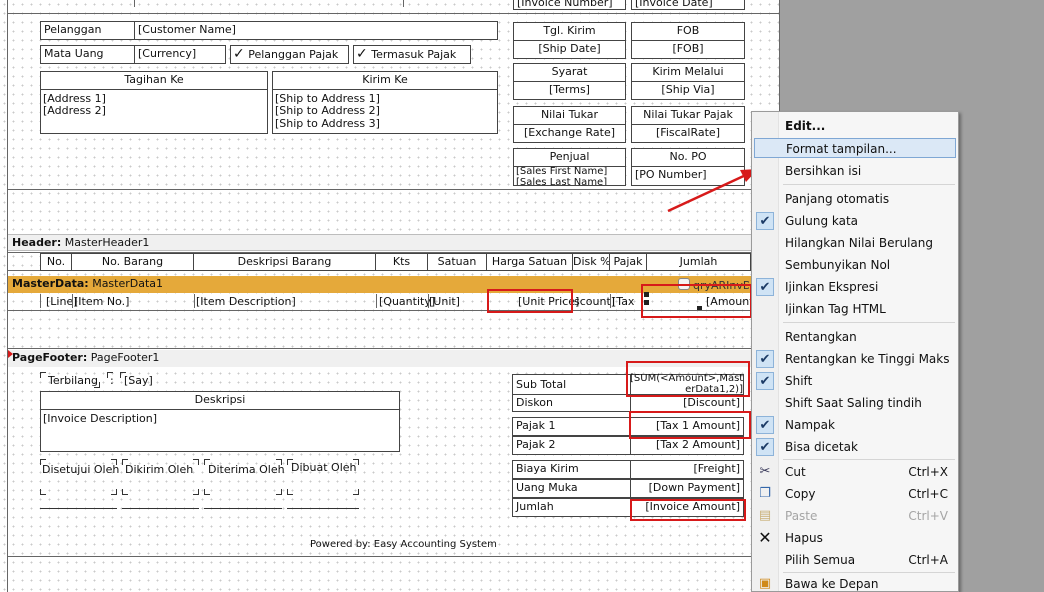 The image size is (1044, 592). I want to click on jumlah-label: Jumlah, so click(535, 506).